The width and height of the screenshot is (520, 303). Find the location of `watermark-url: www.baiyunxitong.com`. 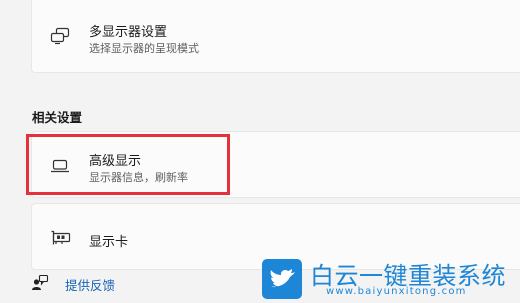

watermark-url: www.baiyunxitong.com is located at coordinates (396, 291).